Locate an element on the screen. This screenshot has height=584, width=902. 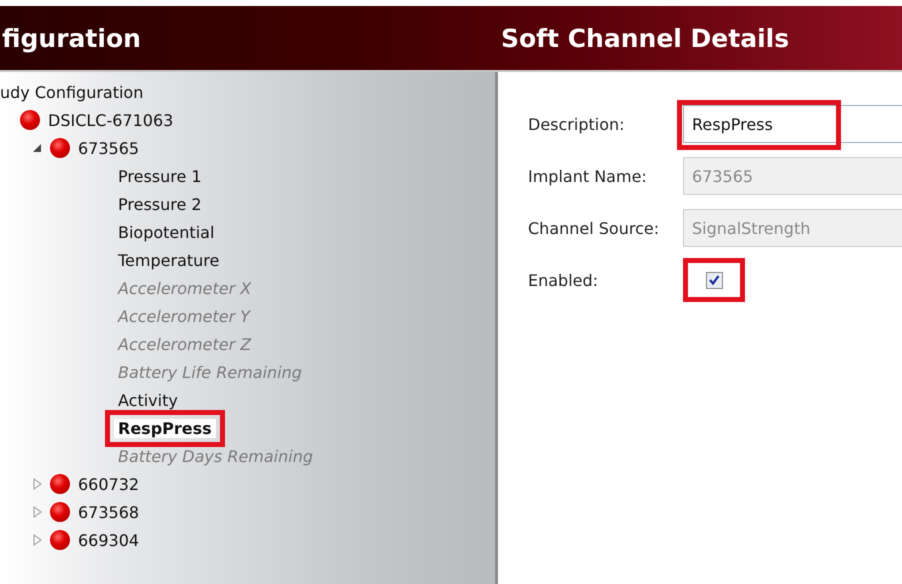
tree-item: Pressure 2 is located at coordinates (160, 204).